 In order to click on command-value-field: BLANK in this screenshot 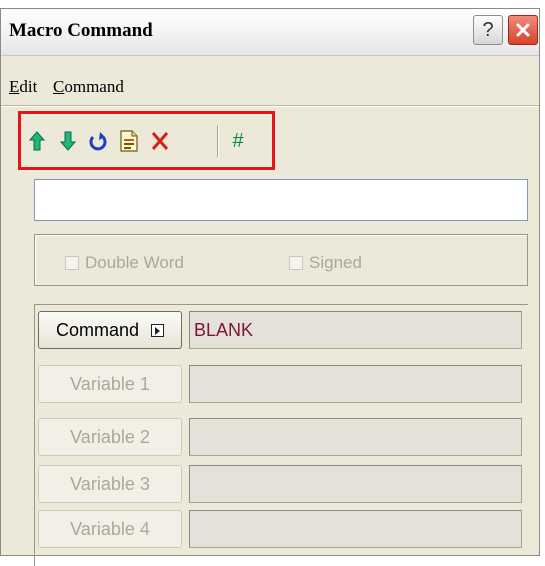, I will do `click(355, 330)`.